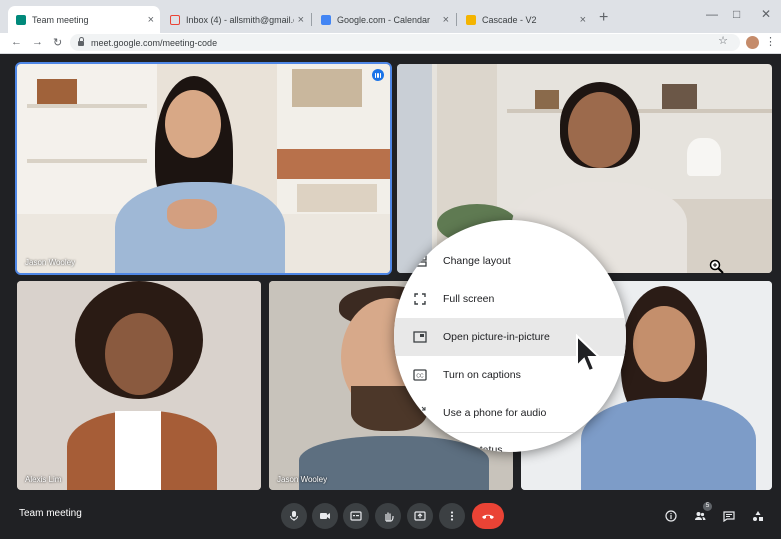 The image size is (781, 539). Describe the element at coordinates (378, 75) in the screenshot. I see `speaking-indicator-icon` at that location.